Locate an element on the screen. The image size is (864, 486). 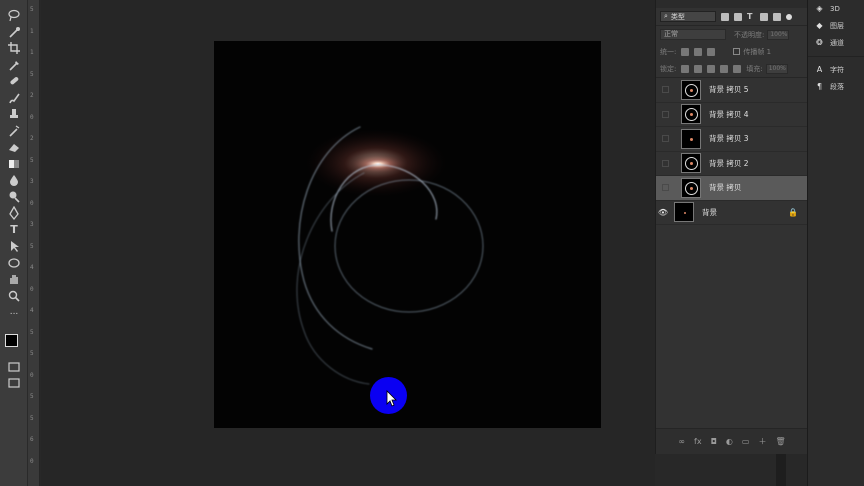
brush-icon is located at coordinates (14, 98).